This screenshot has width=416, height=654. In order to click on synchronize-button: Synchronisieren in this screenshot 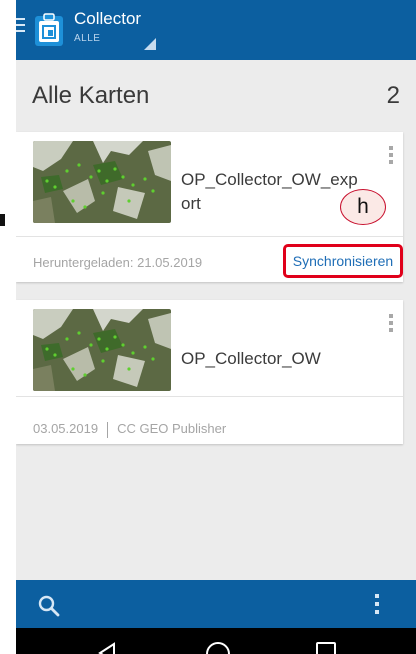, I will do `click(343, 261)`.